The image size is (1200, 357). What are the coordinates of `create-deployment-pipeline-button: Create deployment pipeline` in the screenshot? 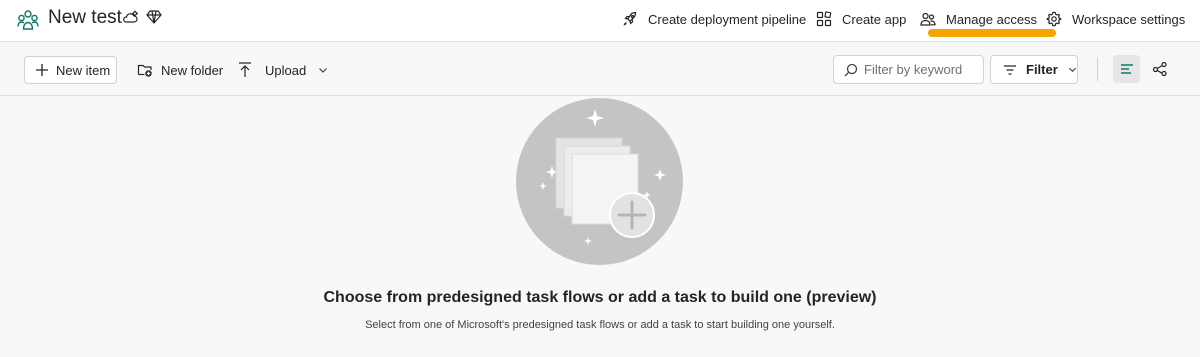 It's located at (714, 19).